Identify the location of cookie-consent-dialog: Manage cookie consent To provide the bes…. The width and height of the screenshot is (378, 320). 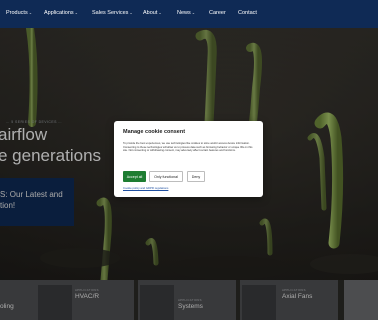
(188, 159).